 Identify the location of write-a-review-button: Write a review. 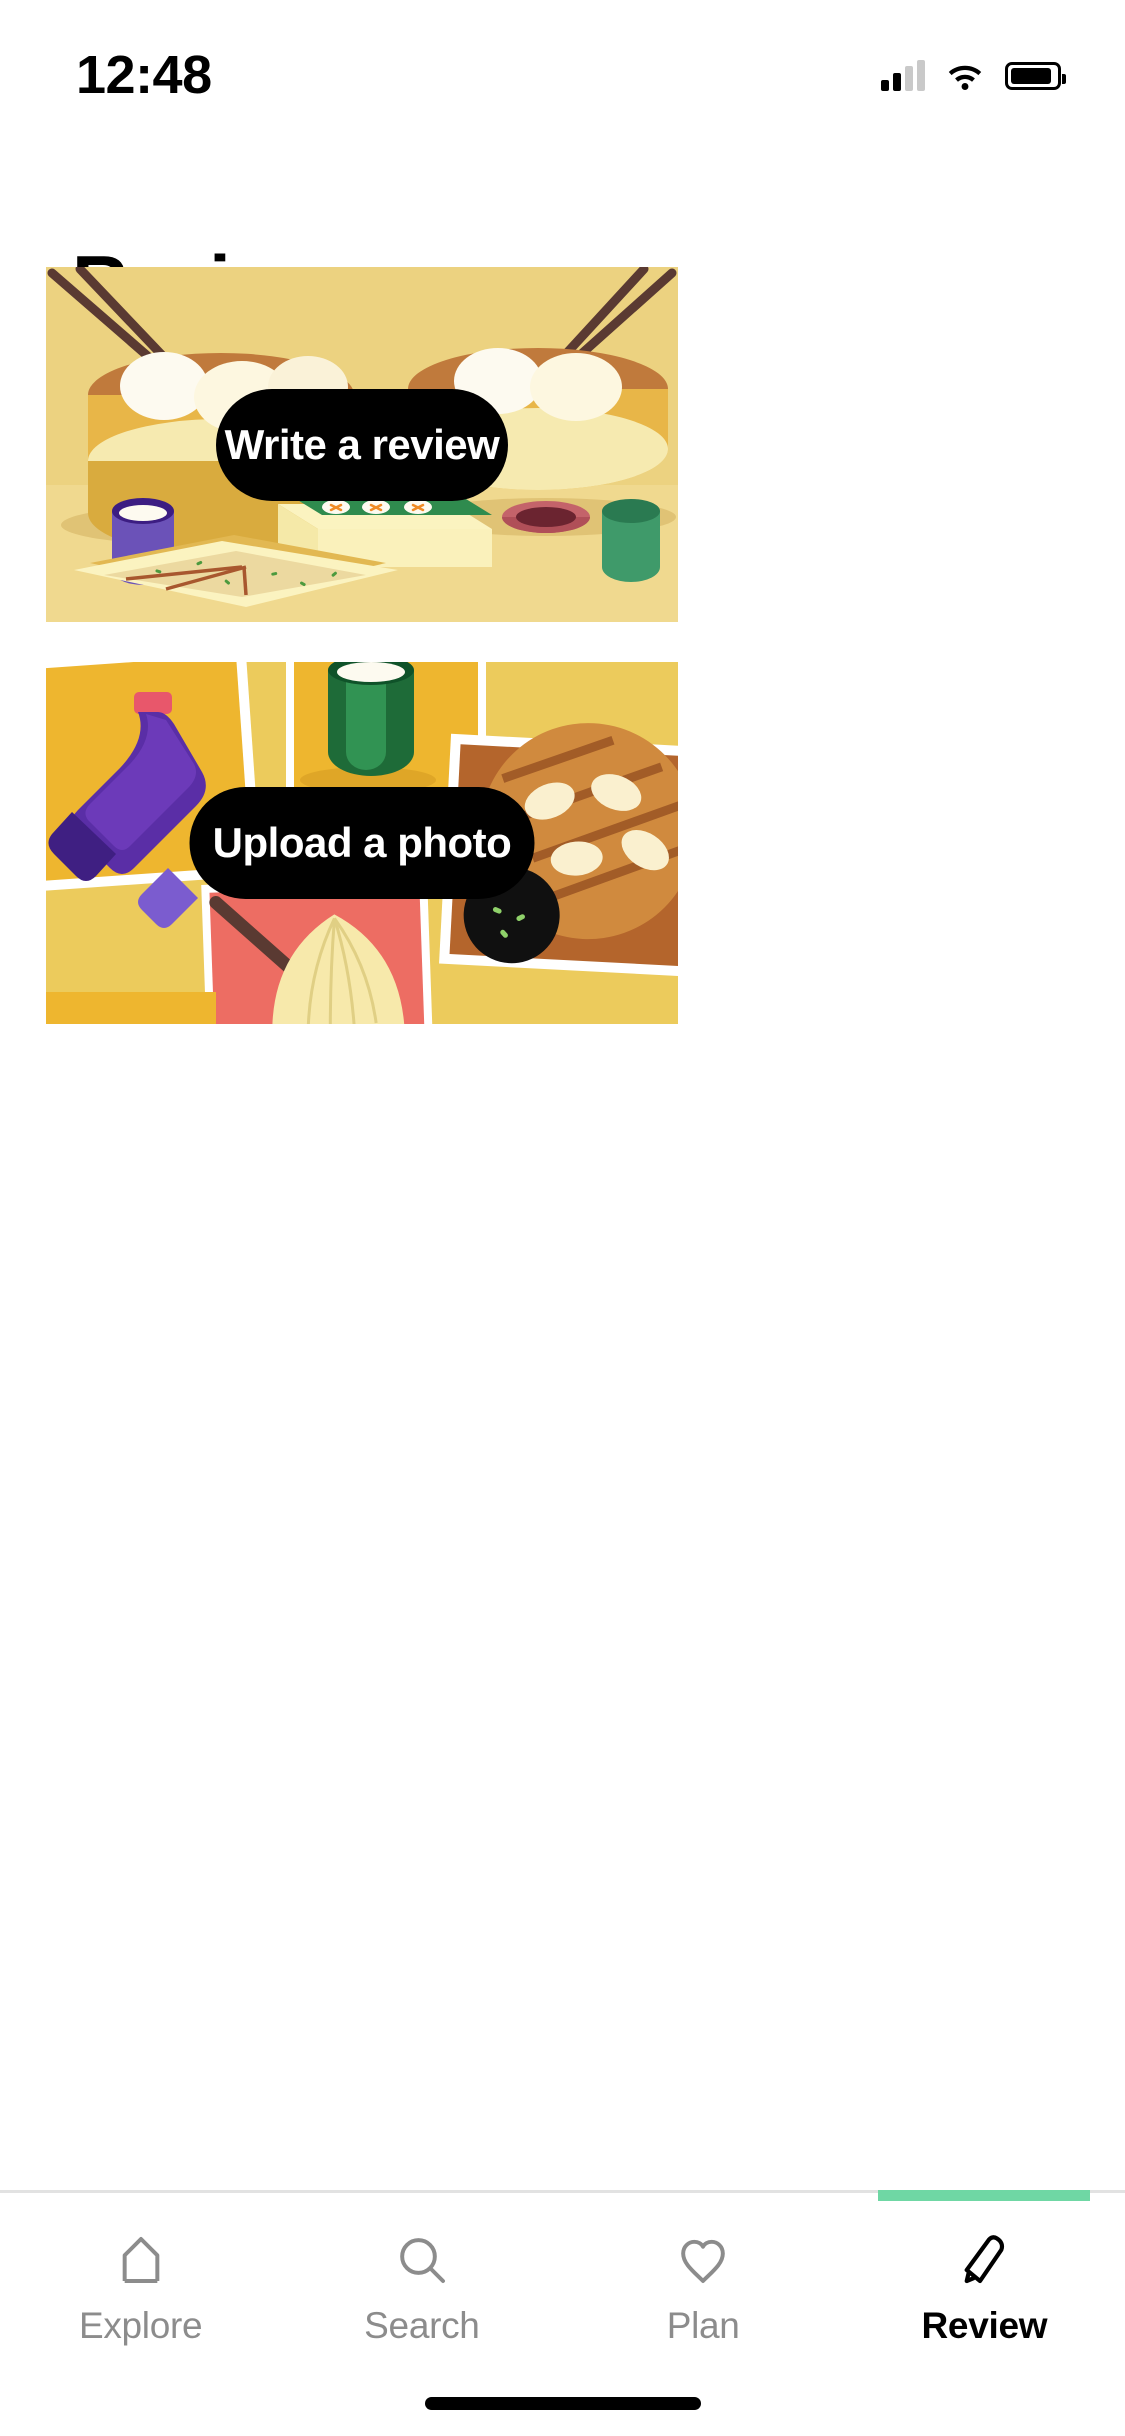
(362, 444).